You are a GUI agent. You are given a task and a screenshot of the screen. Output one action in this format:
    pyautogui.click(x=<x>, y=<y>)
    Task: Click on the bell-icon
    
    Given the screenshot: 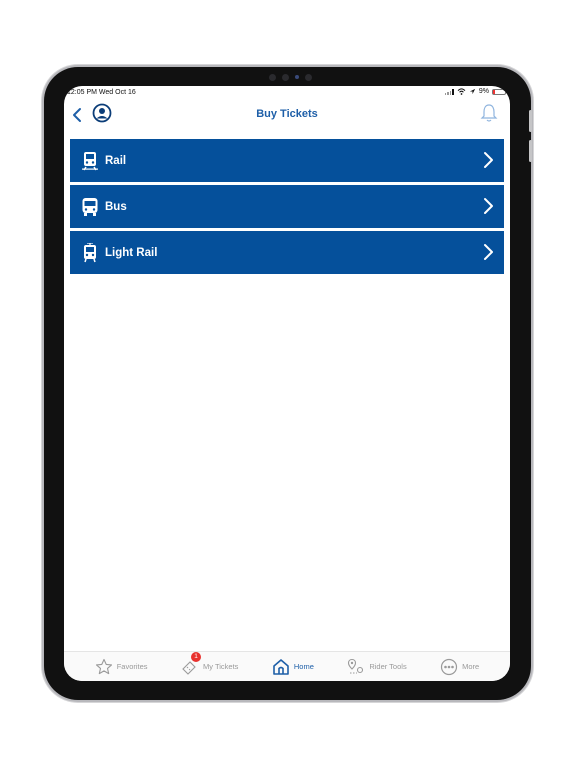 What is the action you would take?
    pyautogui.click(x=489, y=113)
    